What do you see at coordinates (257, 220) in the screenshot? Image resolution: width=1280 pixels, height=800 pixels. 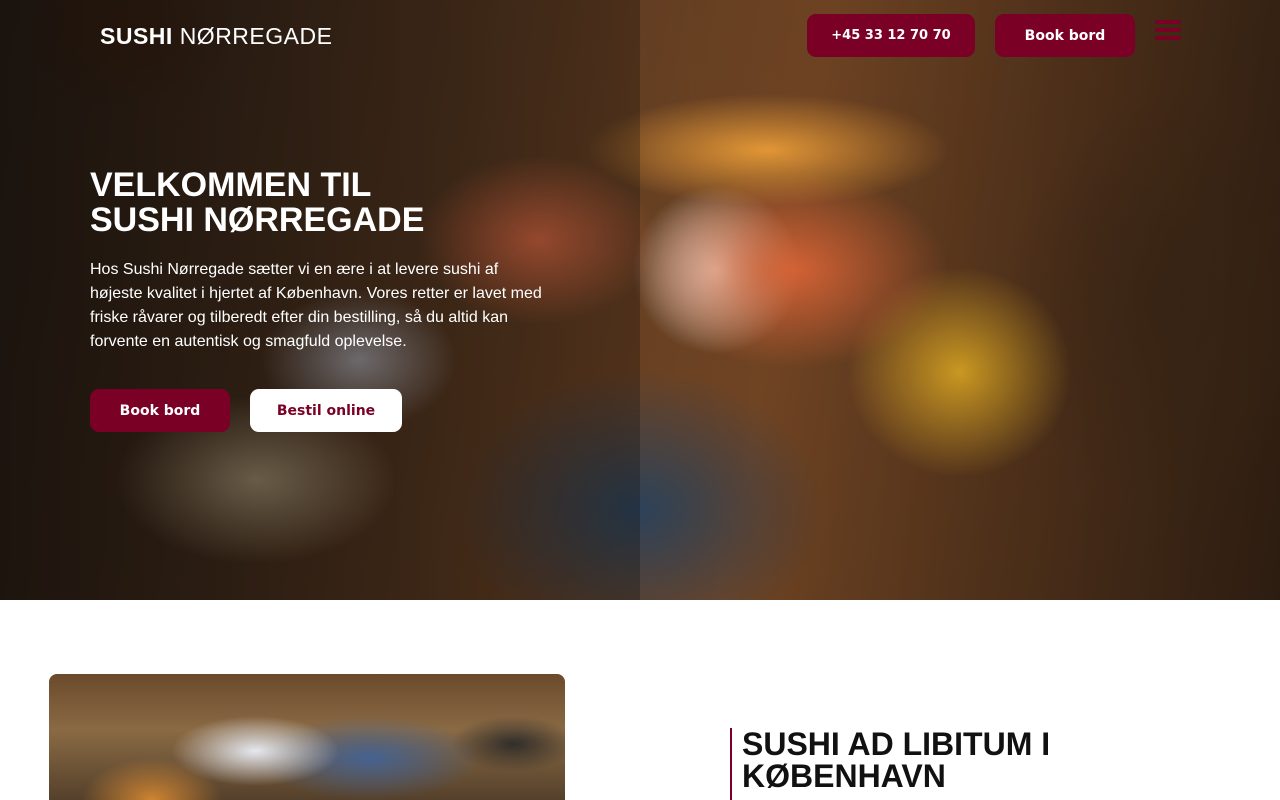 I see `hero-title-line2: SUSHI NØRREGADE` at bounding box center [257, 220].